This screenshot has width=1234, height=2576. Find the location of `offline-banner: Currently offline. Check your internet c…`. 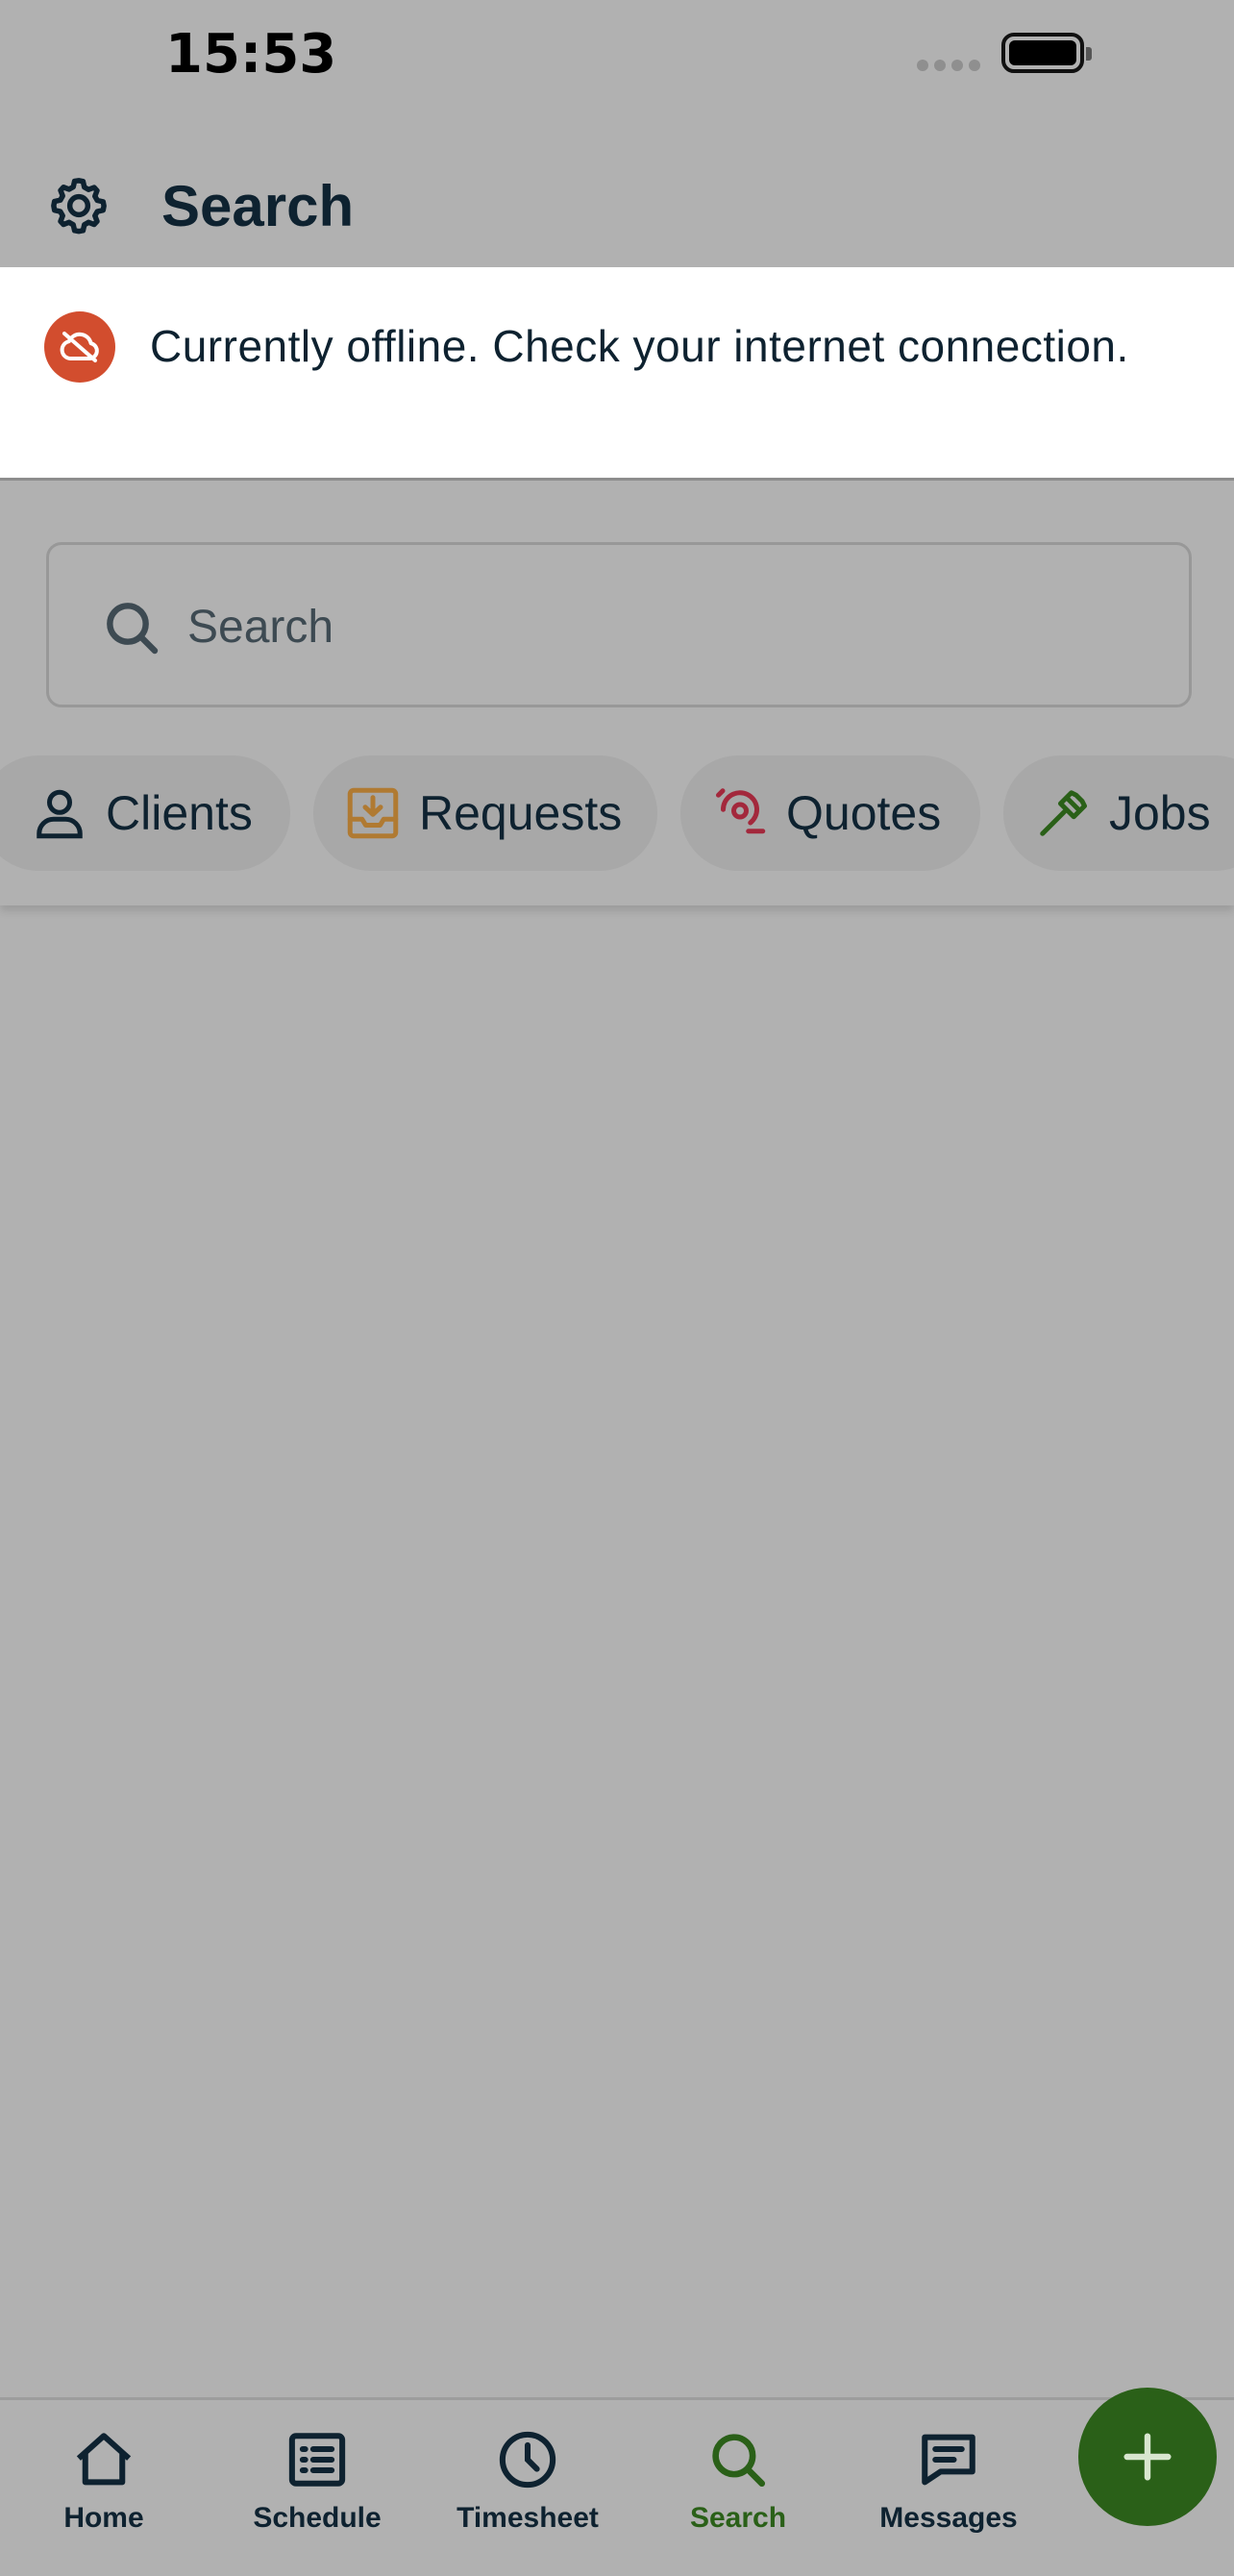

offline-banner: Currently offline. Check your internet c… is located at coordinates (617, 374).